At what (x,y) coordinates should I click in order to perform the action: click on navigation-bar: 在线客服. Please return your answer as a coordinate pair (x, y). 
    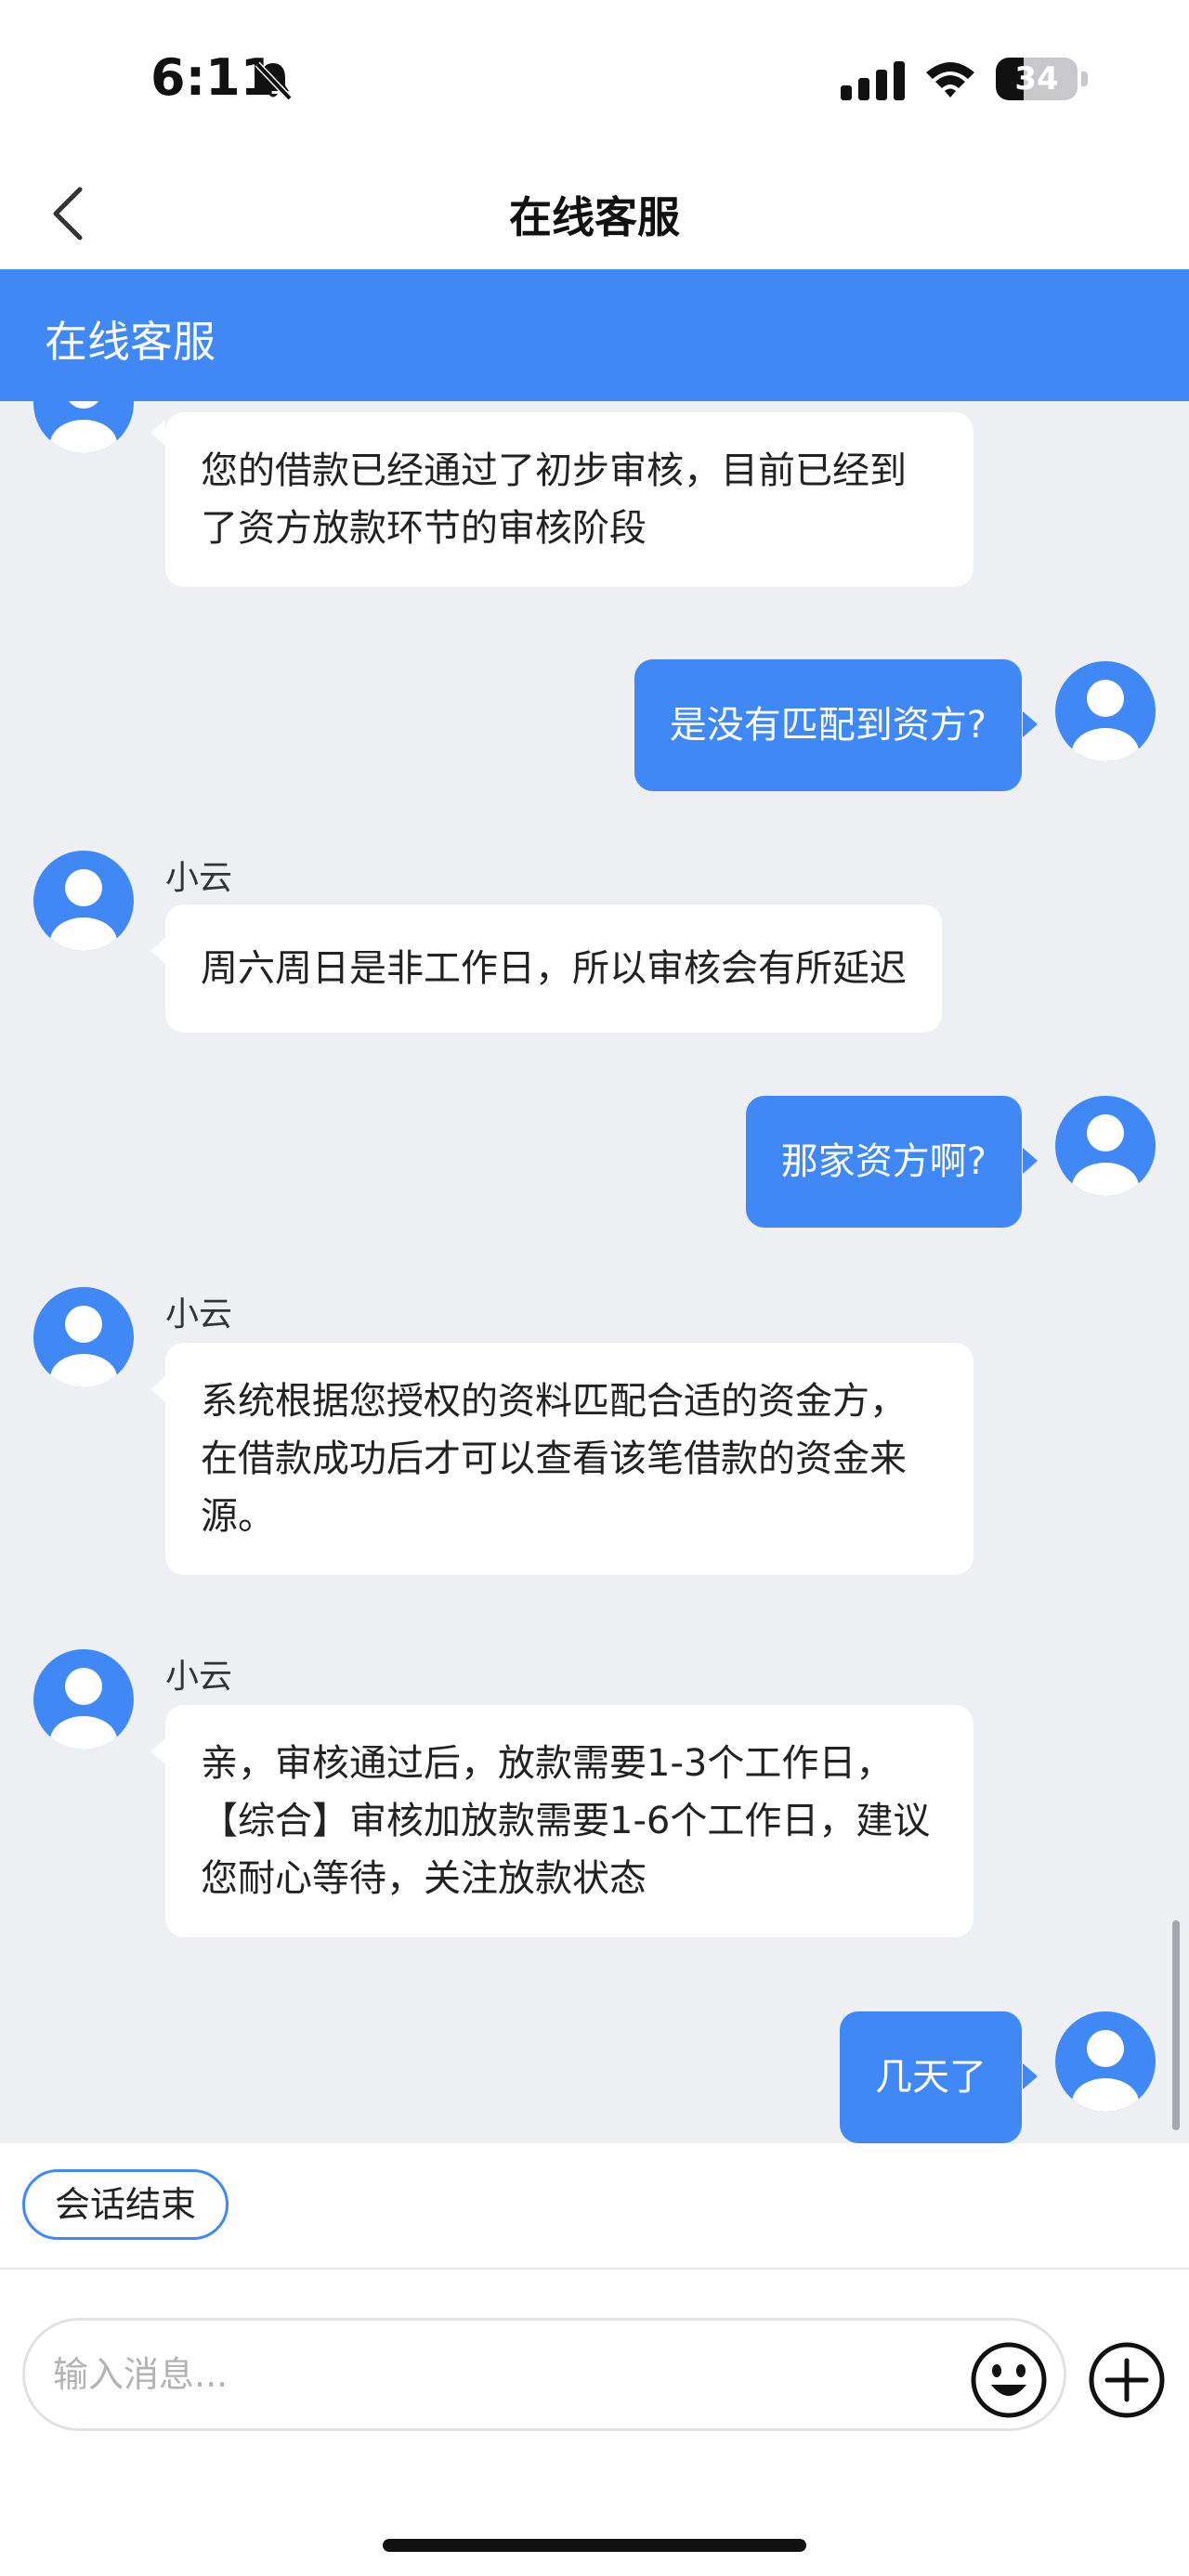
    Looking at the image, I should click on (594, 213).